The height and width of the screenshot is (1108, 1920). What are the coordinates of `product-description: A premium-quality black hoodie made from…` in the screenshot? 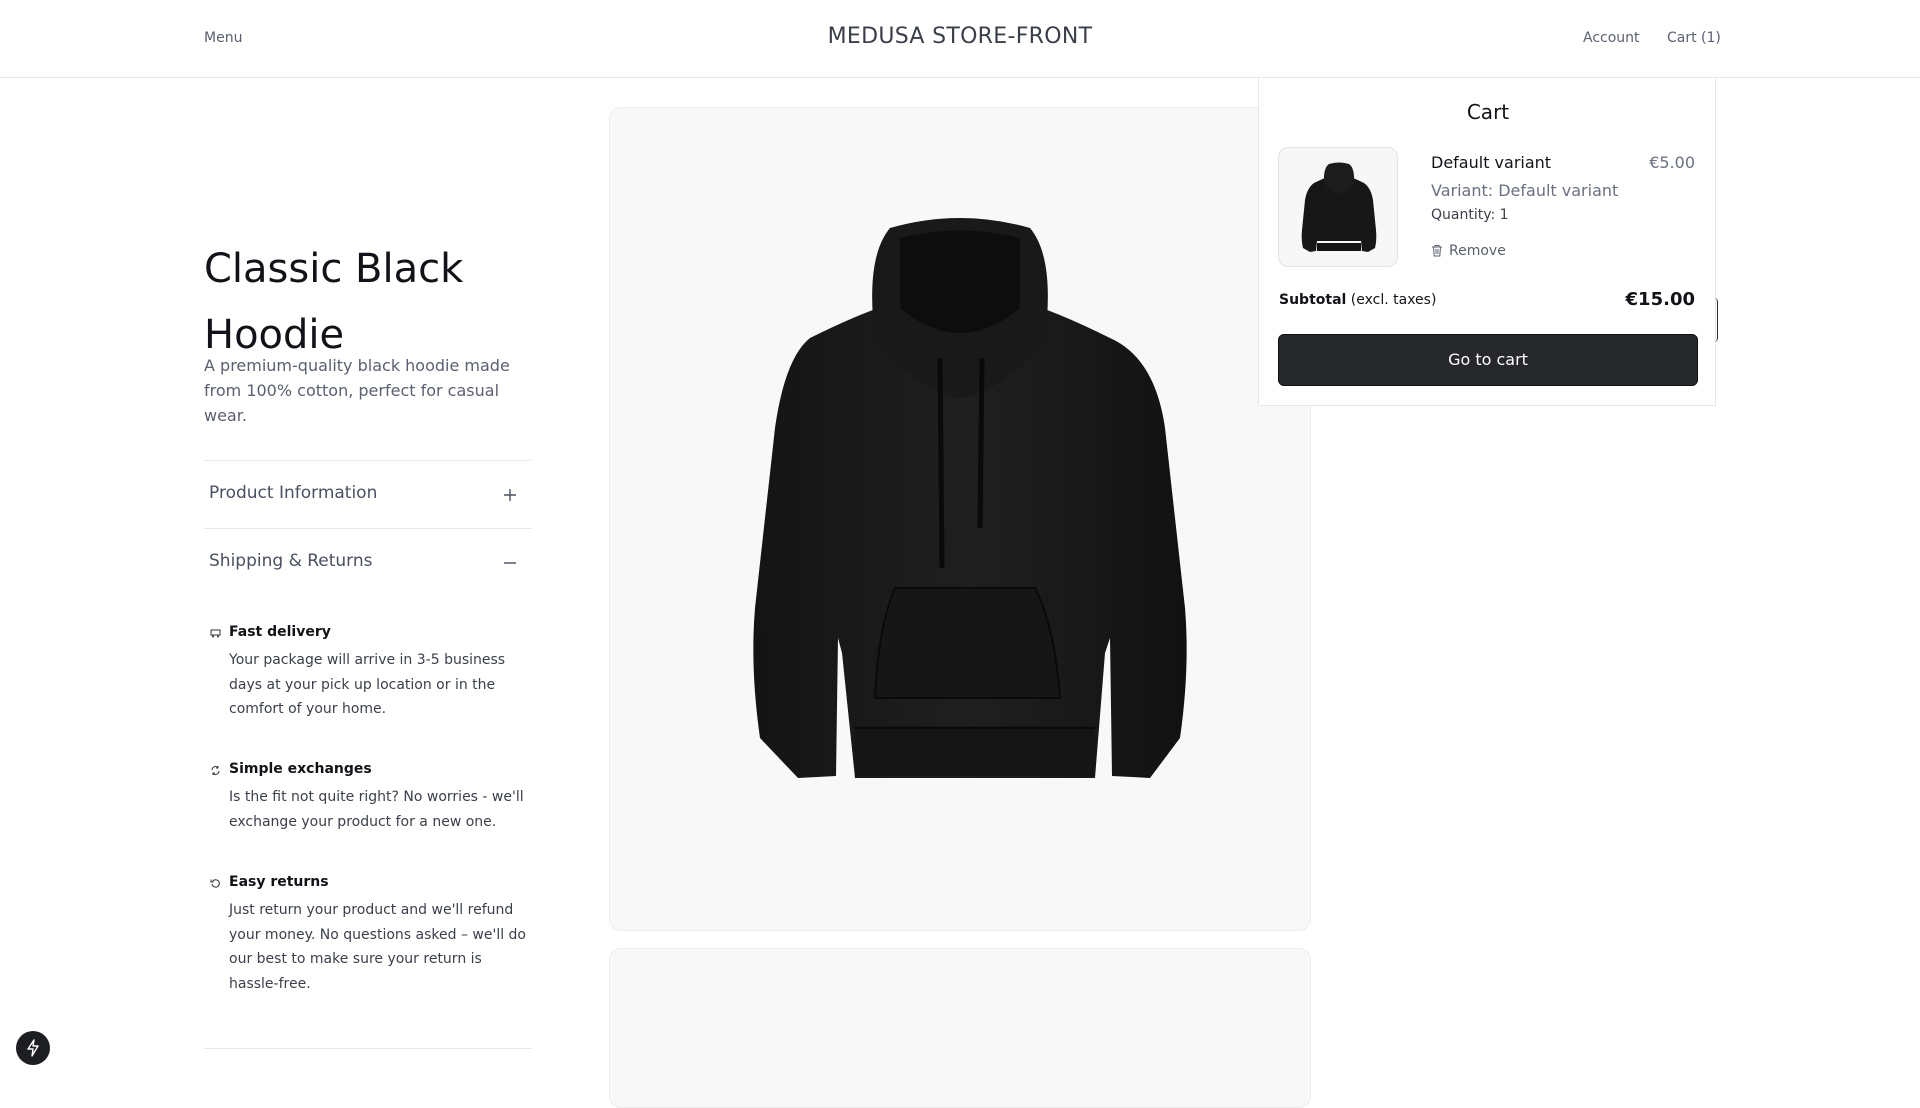 It's located at (357, 390).